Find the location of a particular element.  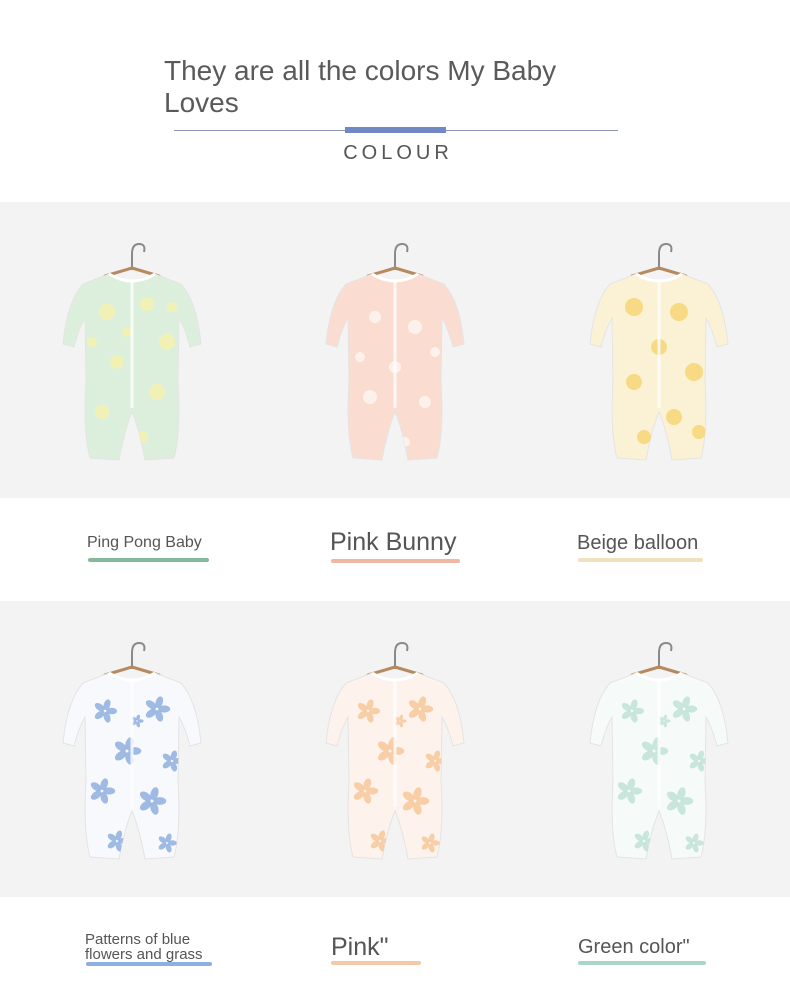

product-photo-blue-flowers is located at coordinates (131, 749).